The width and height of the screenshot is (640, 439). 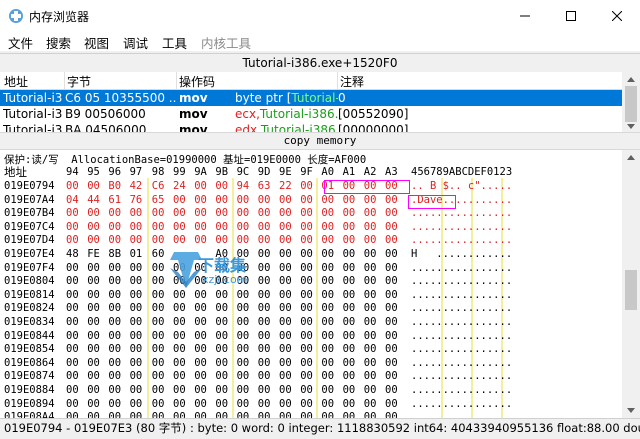 What do you see at coordinates (174, 42) in the screenshot?
I see `menu-tools: 工具` at bounding box center [174, 42].